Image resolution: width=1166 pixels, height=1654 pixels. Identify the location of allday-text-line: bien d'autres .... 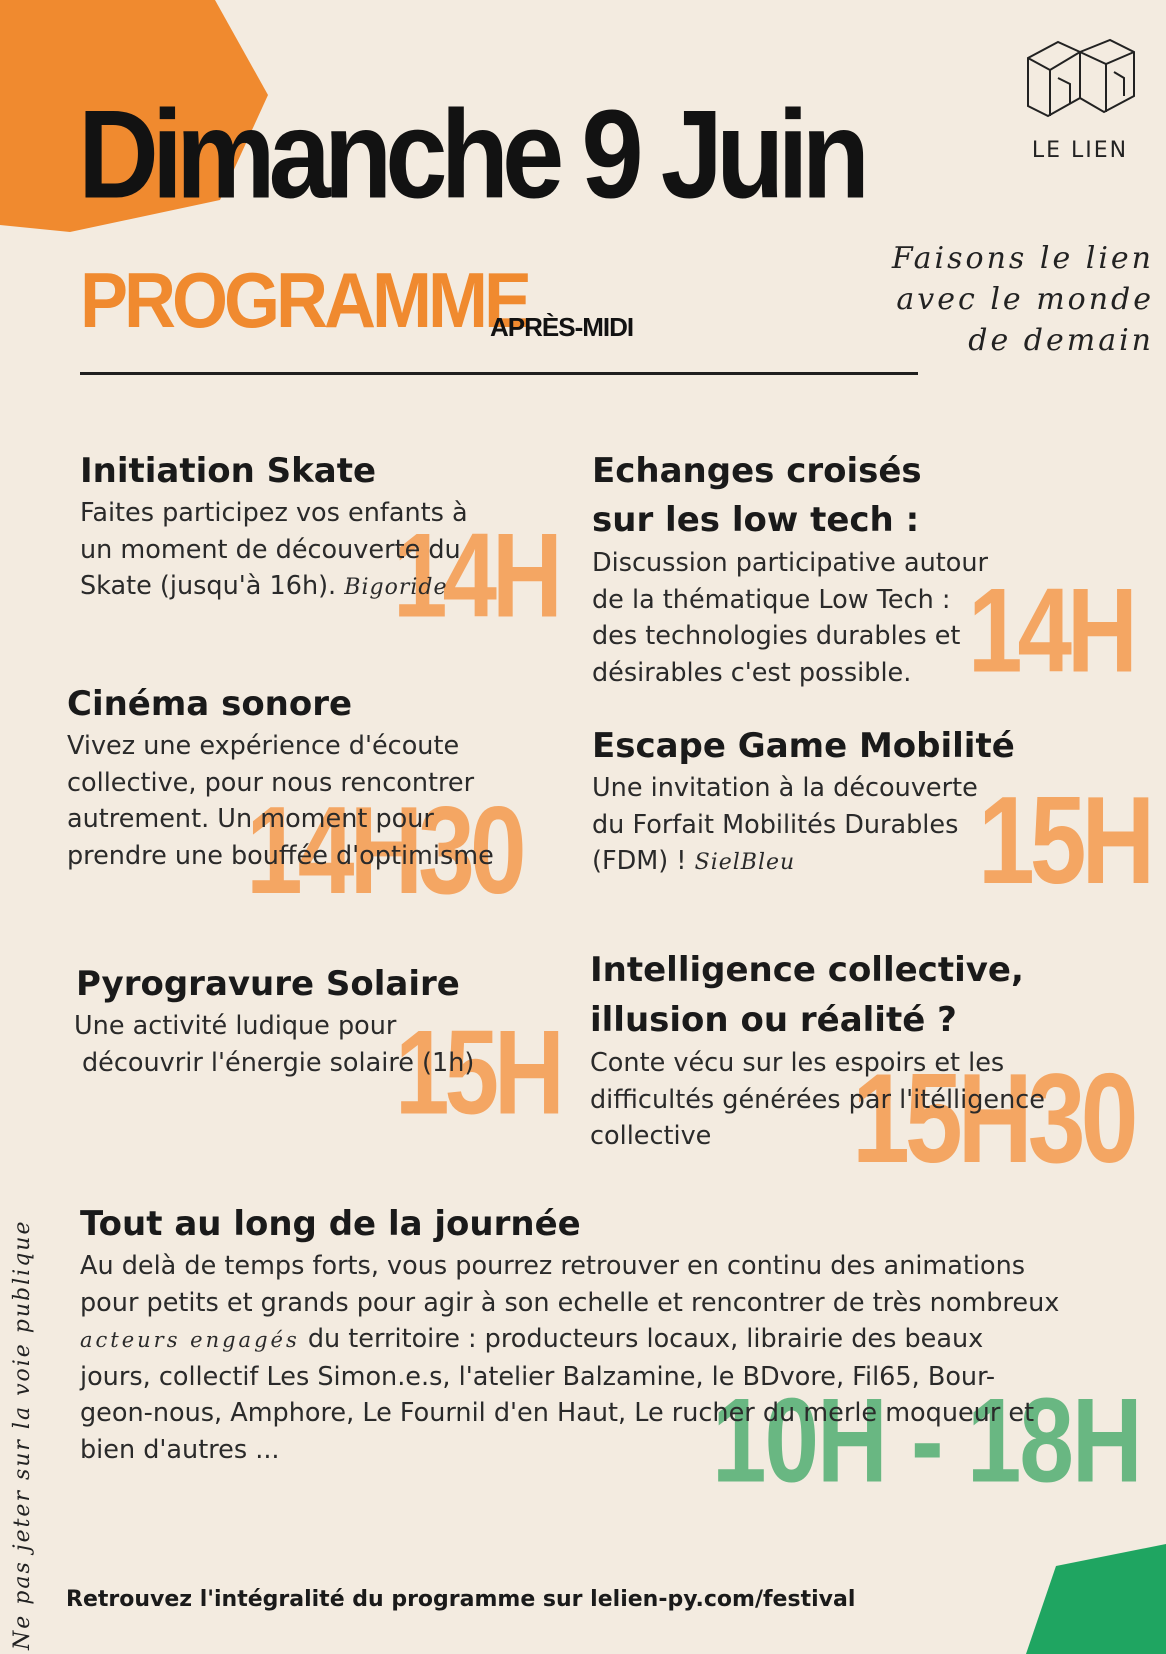
(180, 1449).